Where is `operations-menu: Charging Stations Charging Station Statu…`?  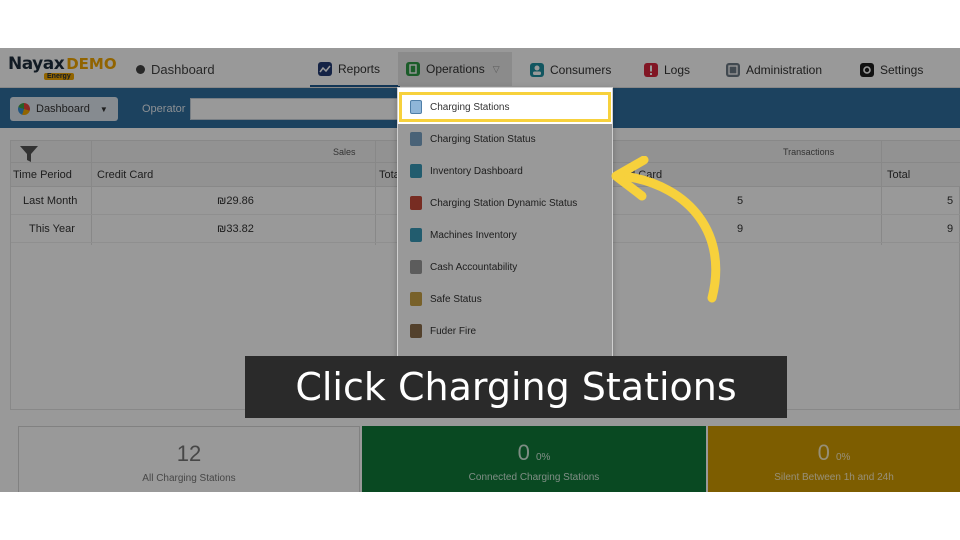
operations-menu: Charging Stations Charging Station Statu… is located at coordinates (505, 232).